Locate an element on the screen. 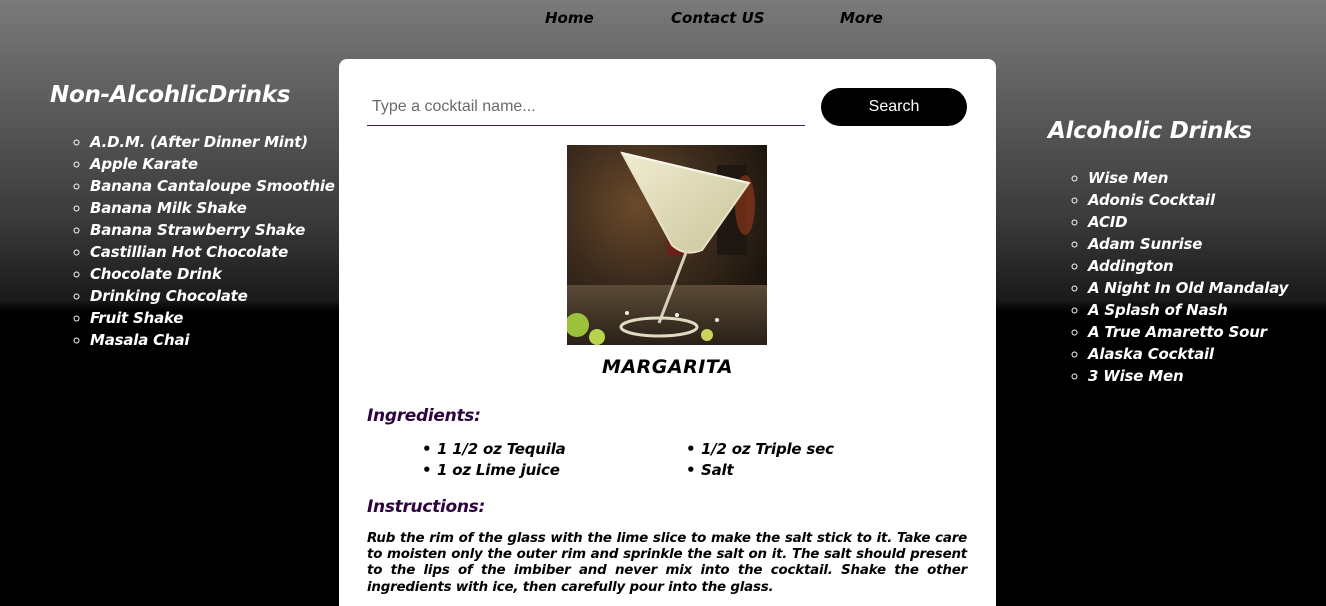 This screenshot has height=606, width=1326. ingredient-item: Salt is located at coordinates (710, 470).